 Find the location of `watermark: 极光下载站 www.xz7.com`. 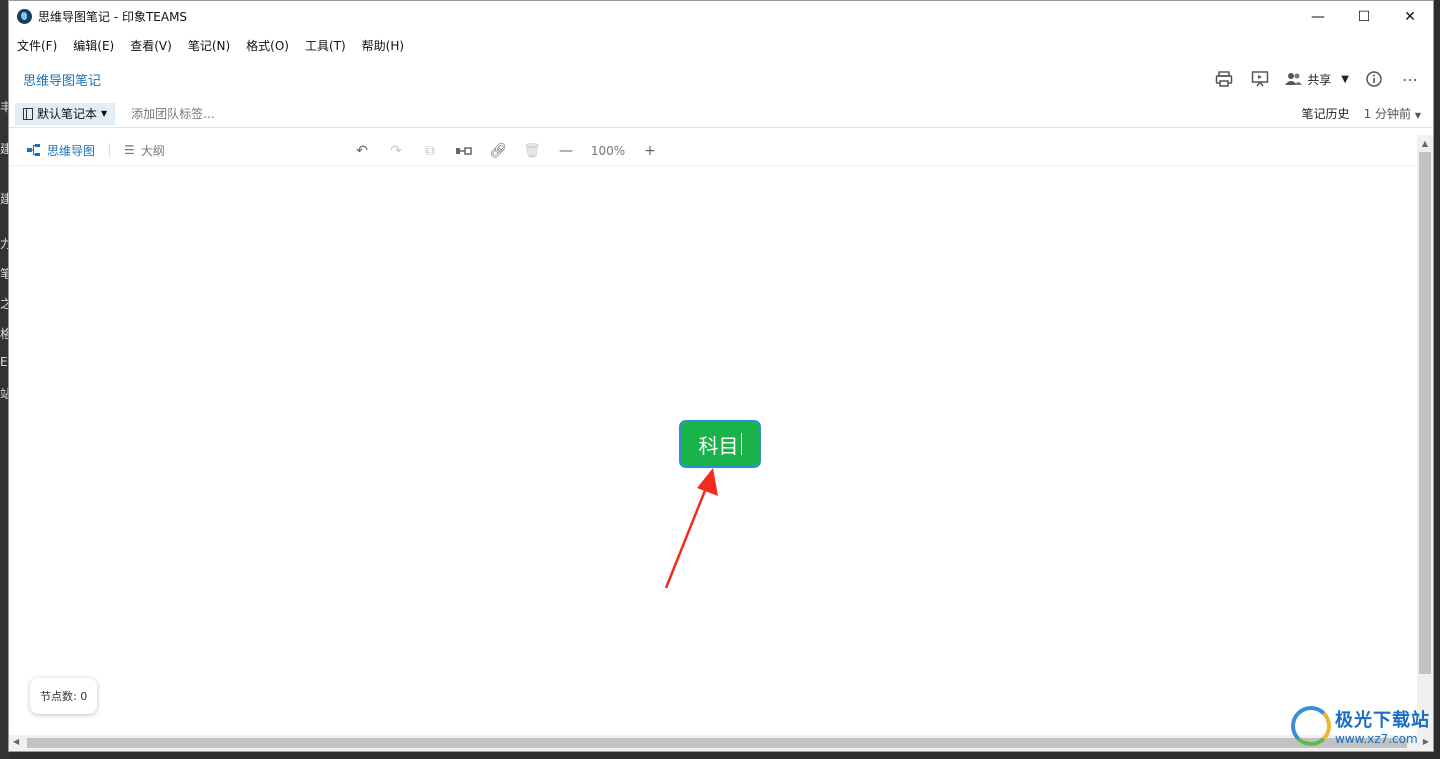

watermark: 极光下载站 www.xz7.com is located at coordinates (1360, 726).